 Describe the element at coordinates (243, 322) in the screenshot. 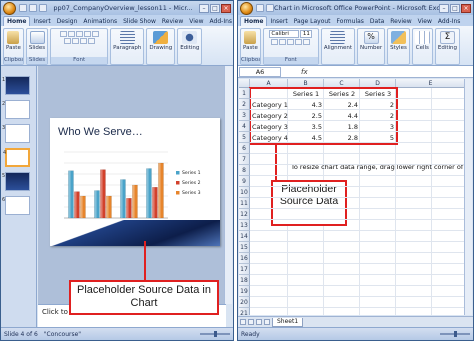

I see `first-sheet-icon` at that location.